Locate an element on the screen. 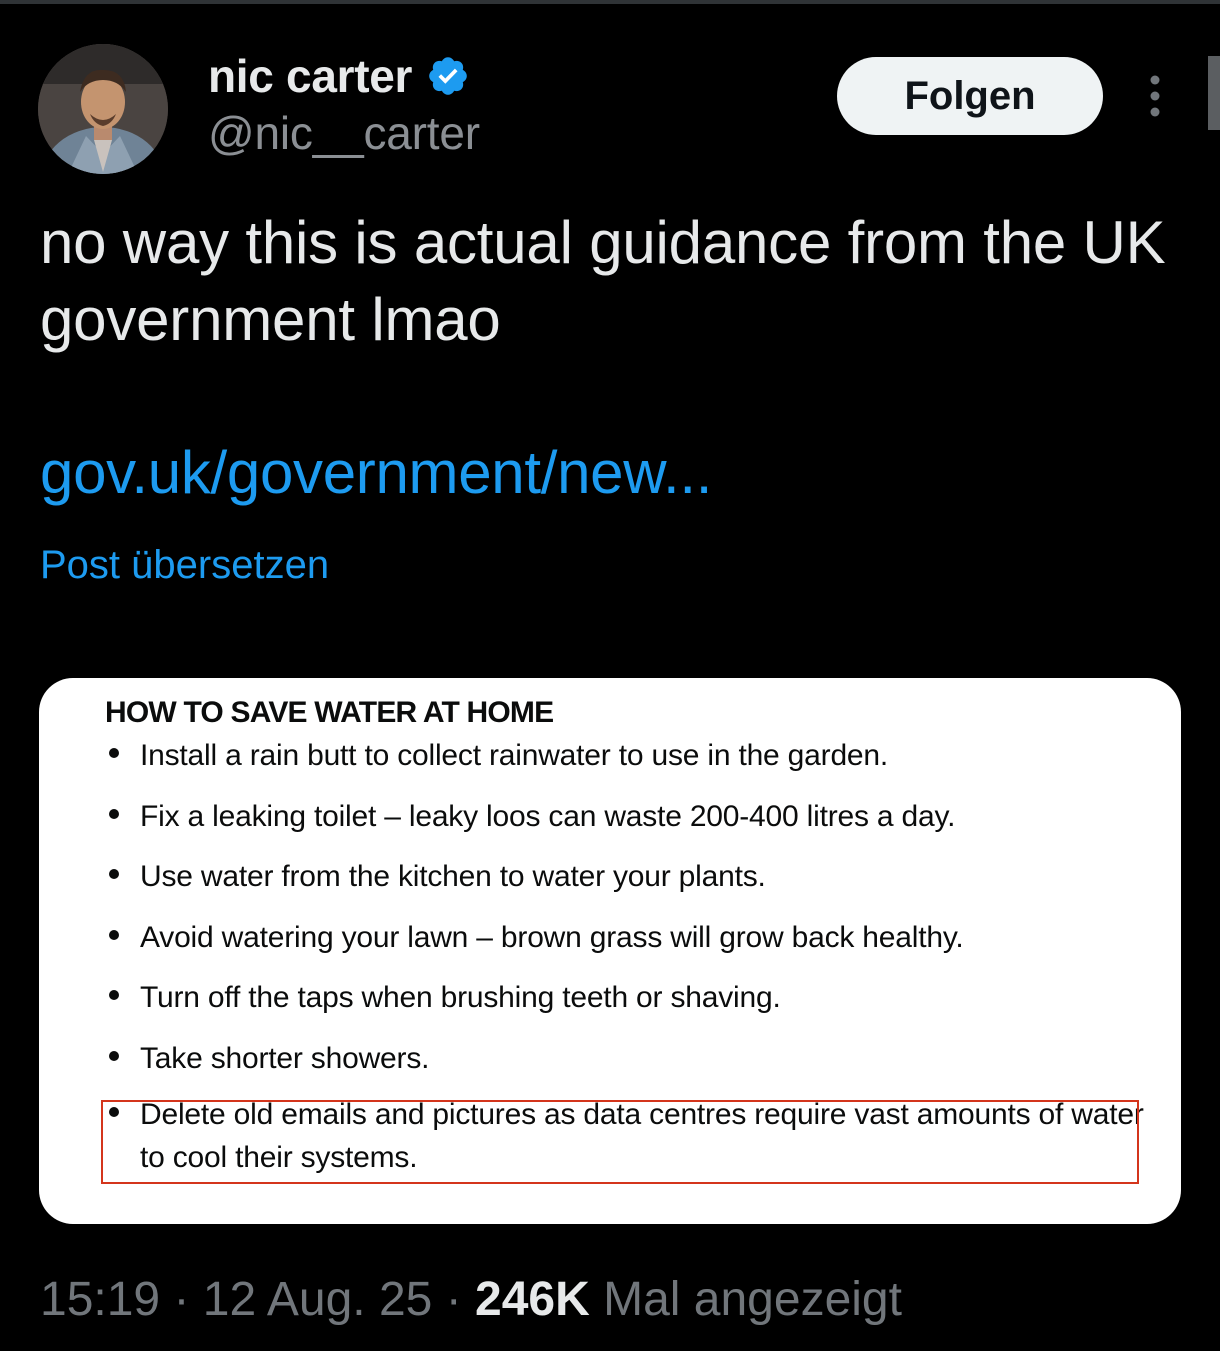 Image resolution: width=1220 pixels, height=1351 pixels. scrollbar-thumb is located at coordinates (1214, 93).